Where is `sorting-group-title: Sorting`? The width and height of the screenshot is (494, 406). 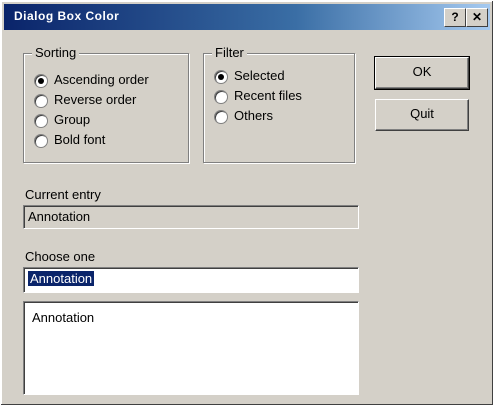 sorting-group-title: Sorting is located at coordinates (56, 52).